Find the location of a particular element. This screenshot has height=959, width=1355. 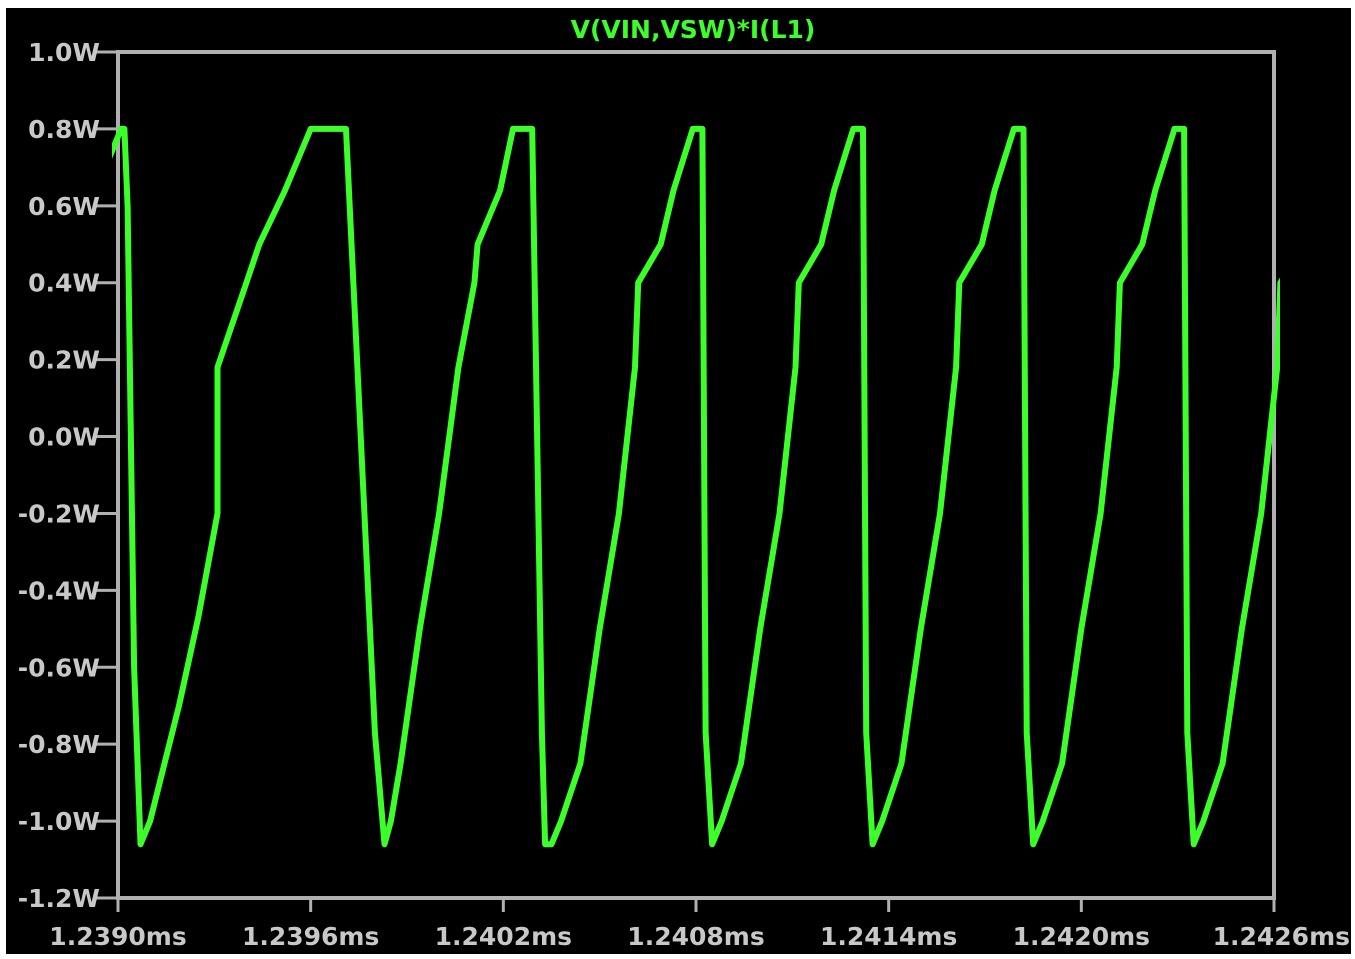

y-tick-label: 0.2W is located at coordinates (64, 360).